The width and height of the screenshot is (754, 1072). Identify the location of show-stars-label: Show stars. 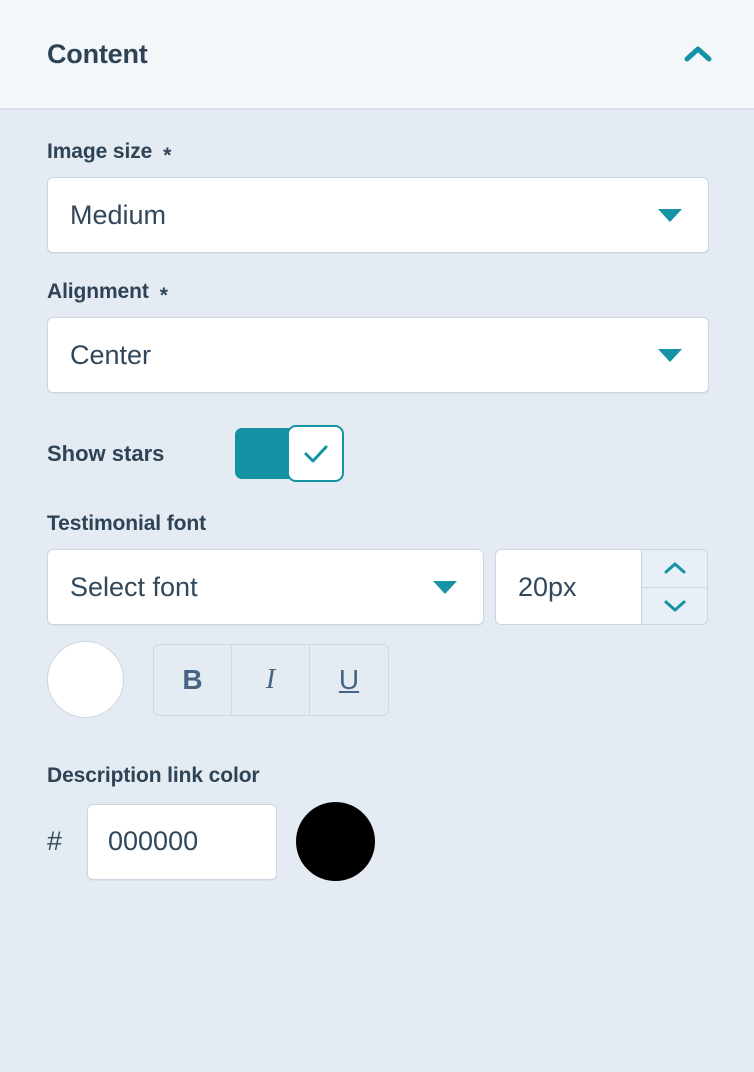
(106, 453).